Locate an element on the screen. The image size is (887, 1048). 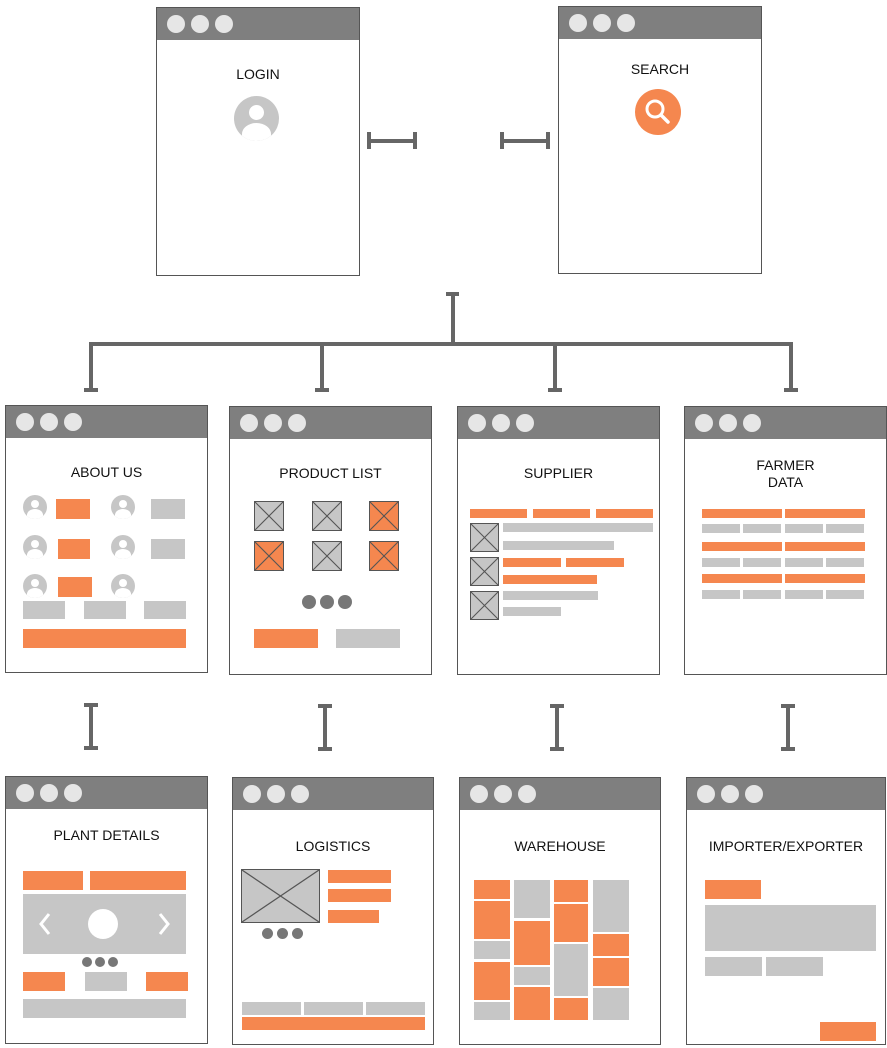
screen-title: SEARCH is located at coordinates (660, 69).